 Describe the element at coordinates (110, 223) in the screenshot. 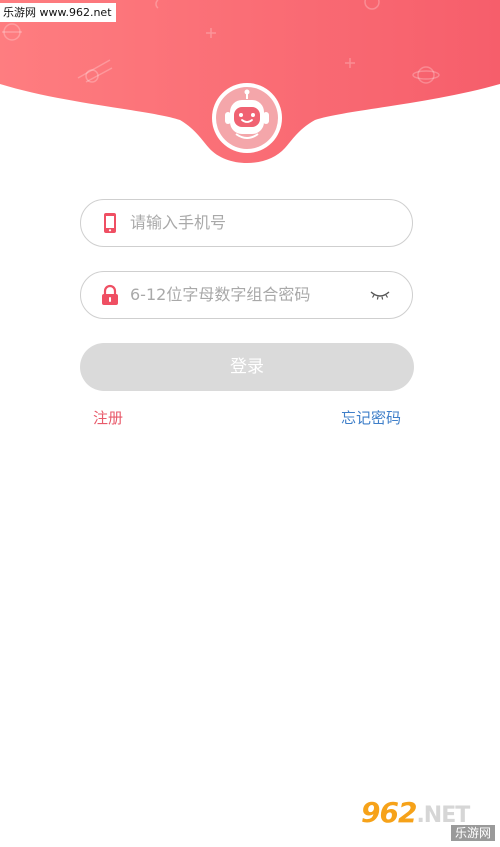

I see `phone-icon` at that location.